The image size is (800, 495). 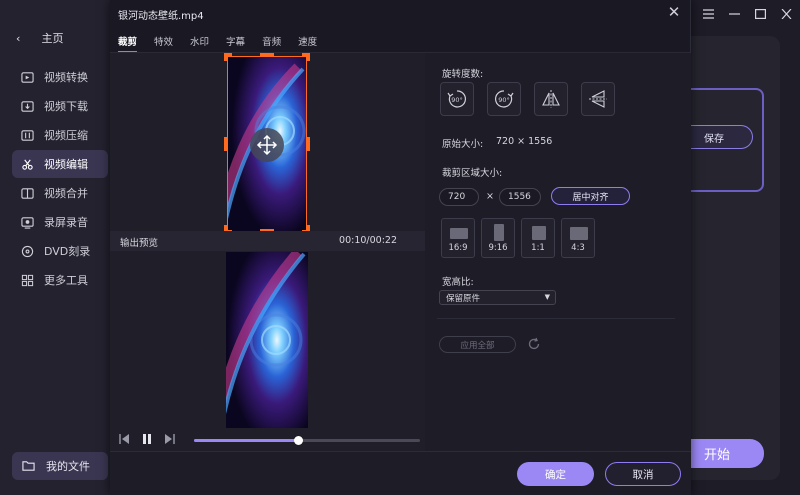 I want to click on next-frame-icon, so click(x=170, y=439).